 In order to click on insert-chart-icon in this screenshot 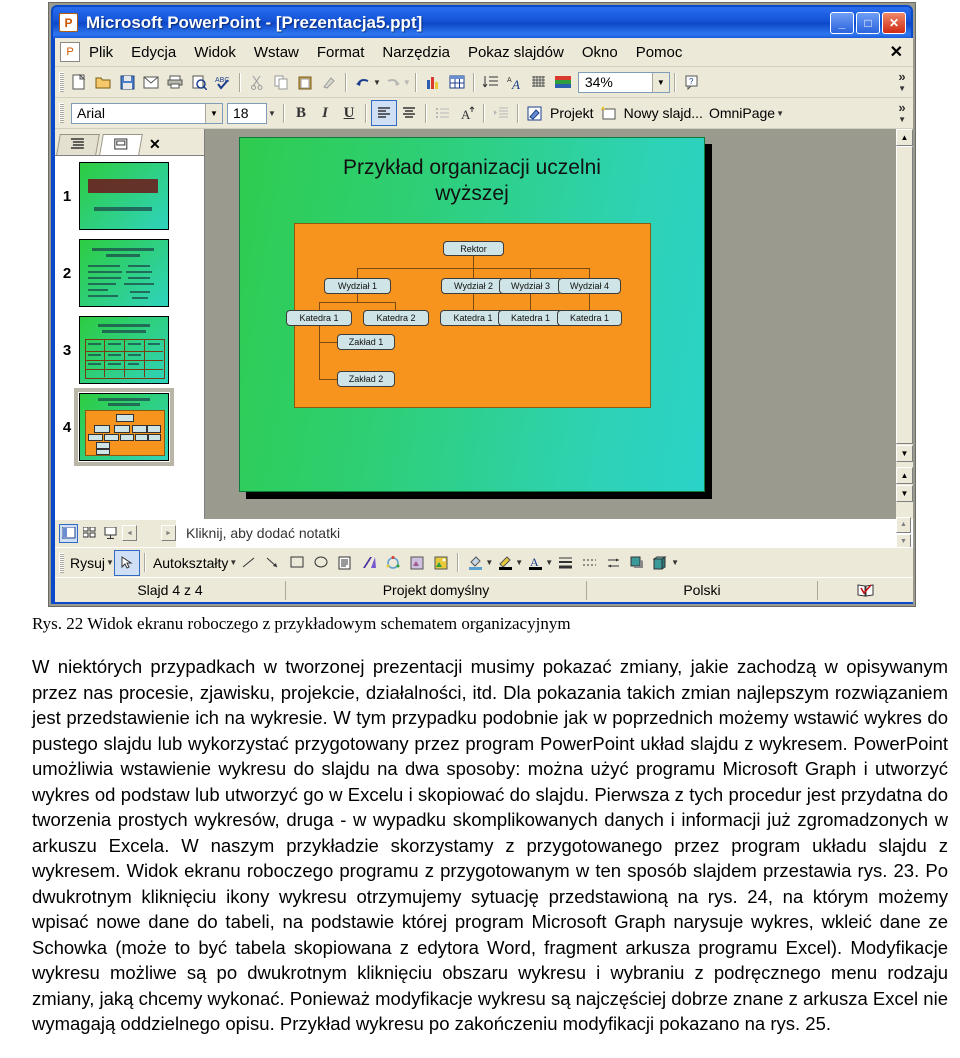, I will do `click(433, 82)`.